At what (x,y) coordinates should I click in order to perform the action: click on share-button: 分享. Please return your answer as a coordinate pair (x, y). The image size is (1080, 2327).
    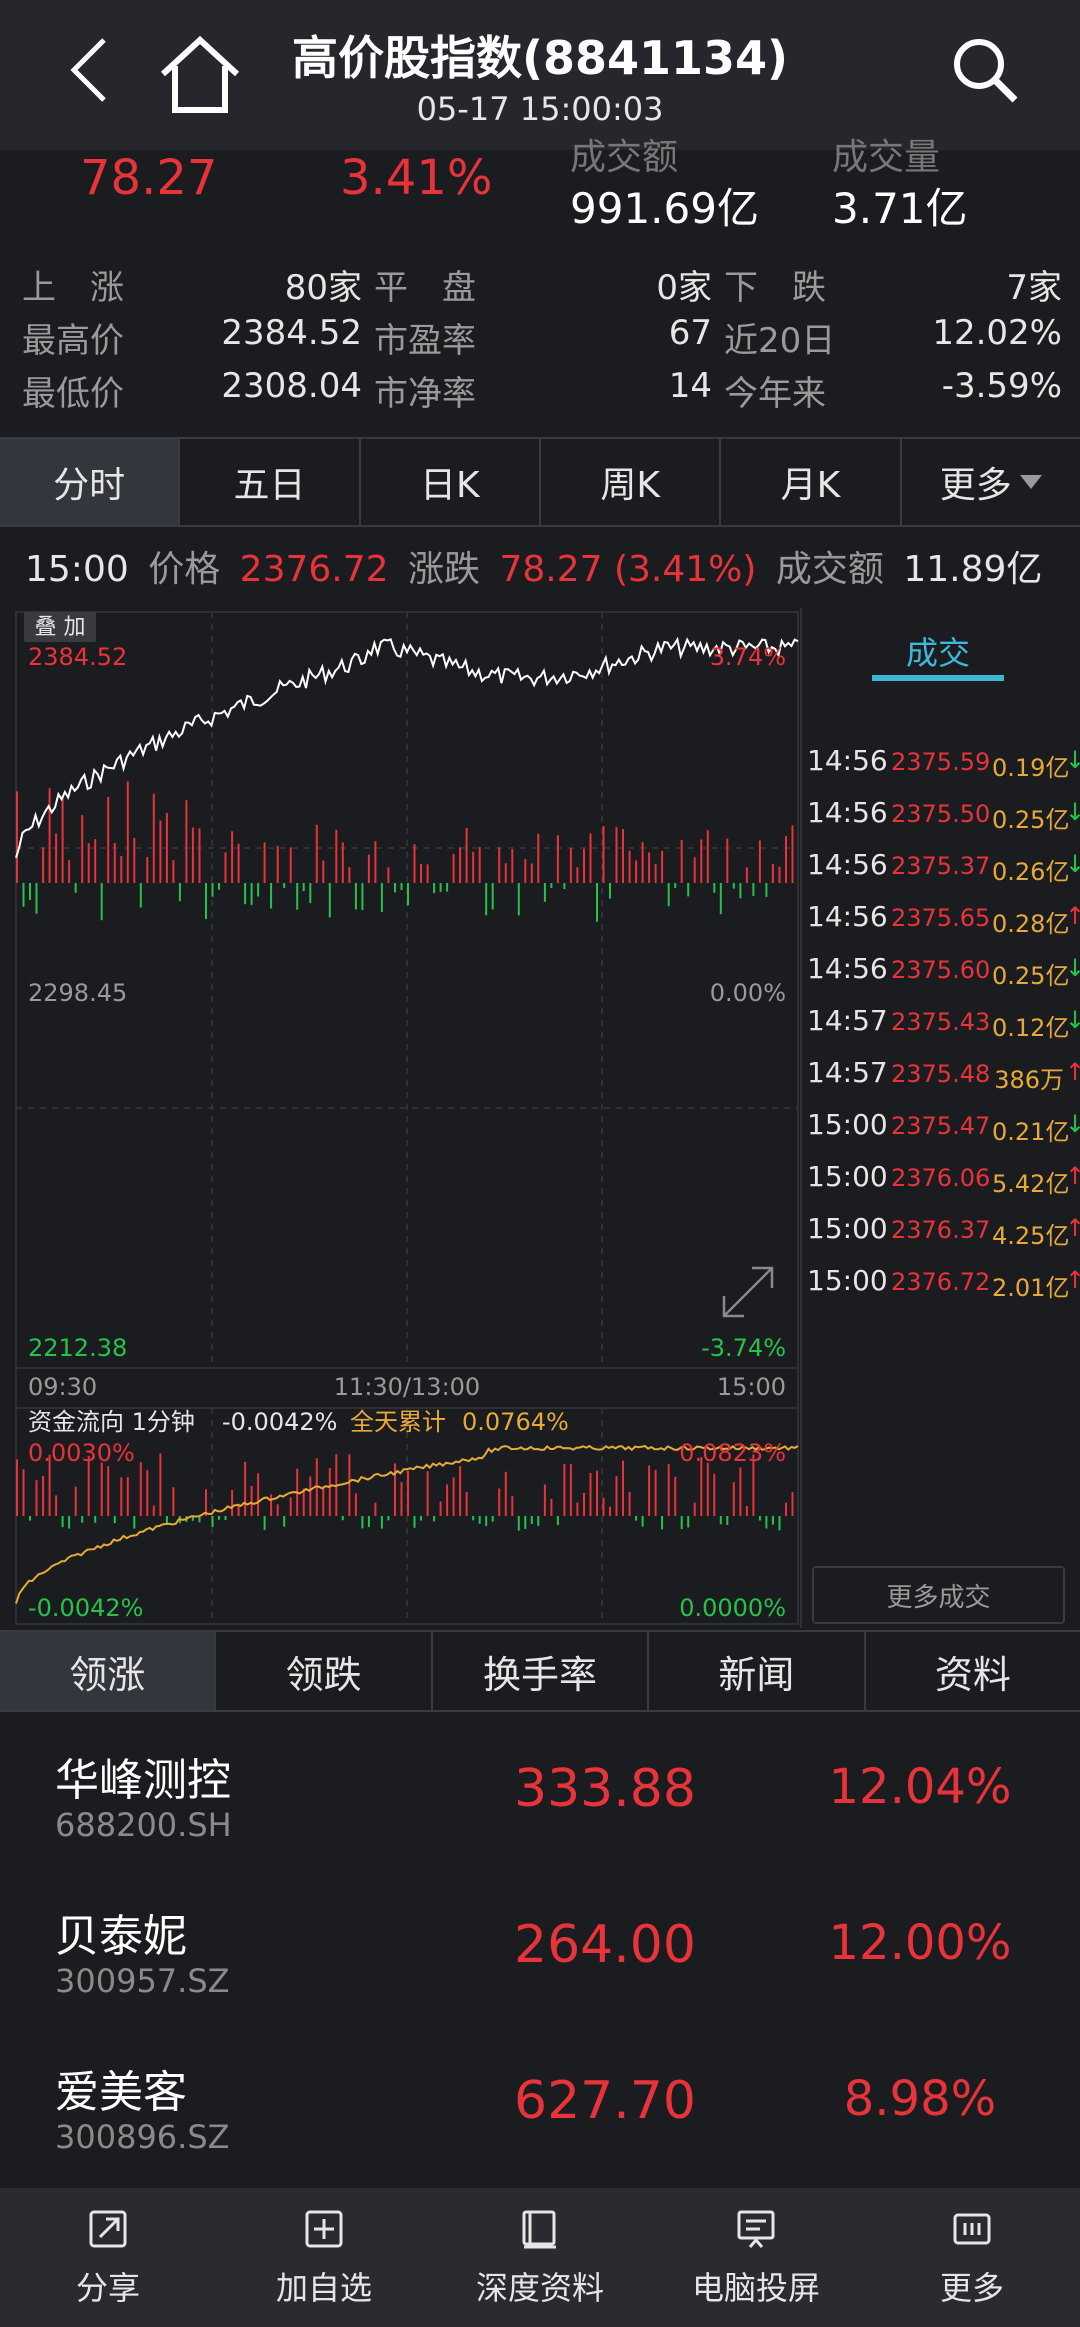
    Looking at the image, I should click on (108, 2257).